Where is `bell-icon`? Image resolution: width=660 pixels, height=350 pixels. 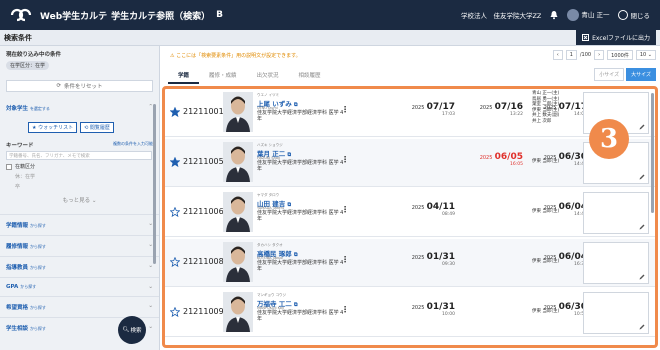
bell-icon is located at coordinates (554, 15).